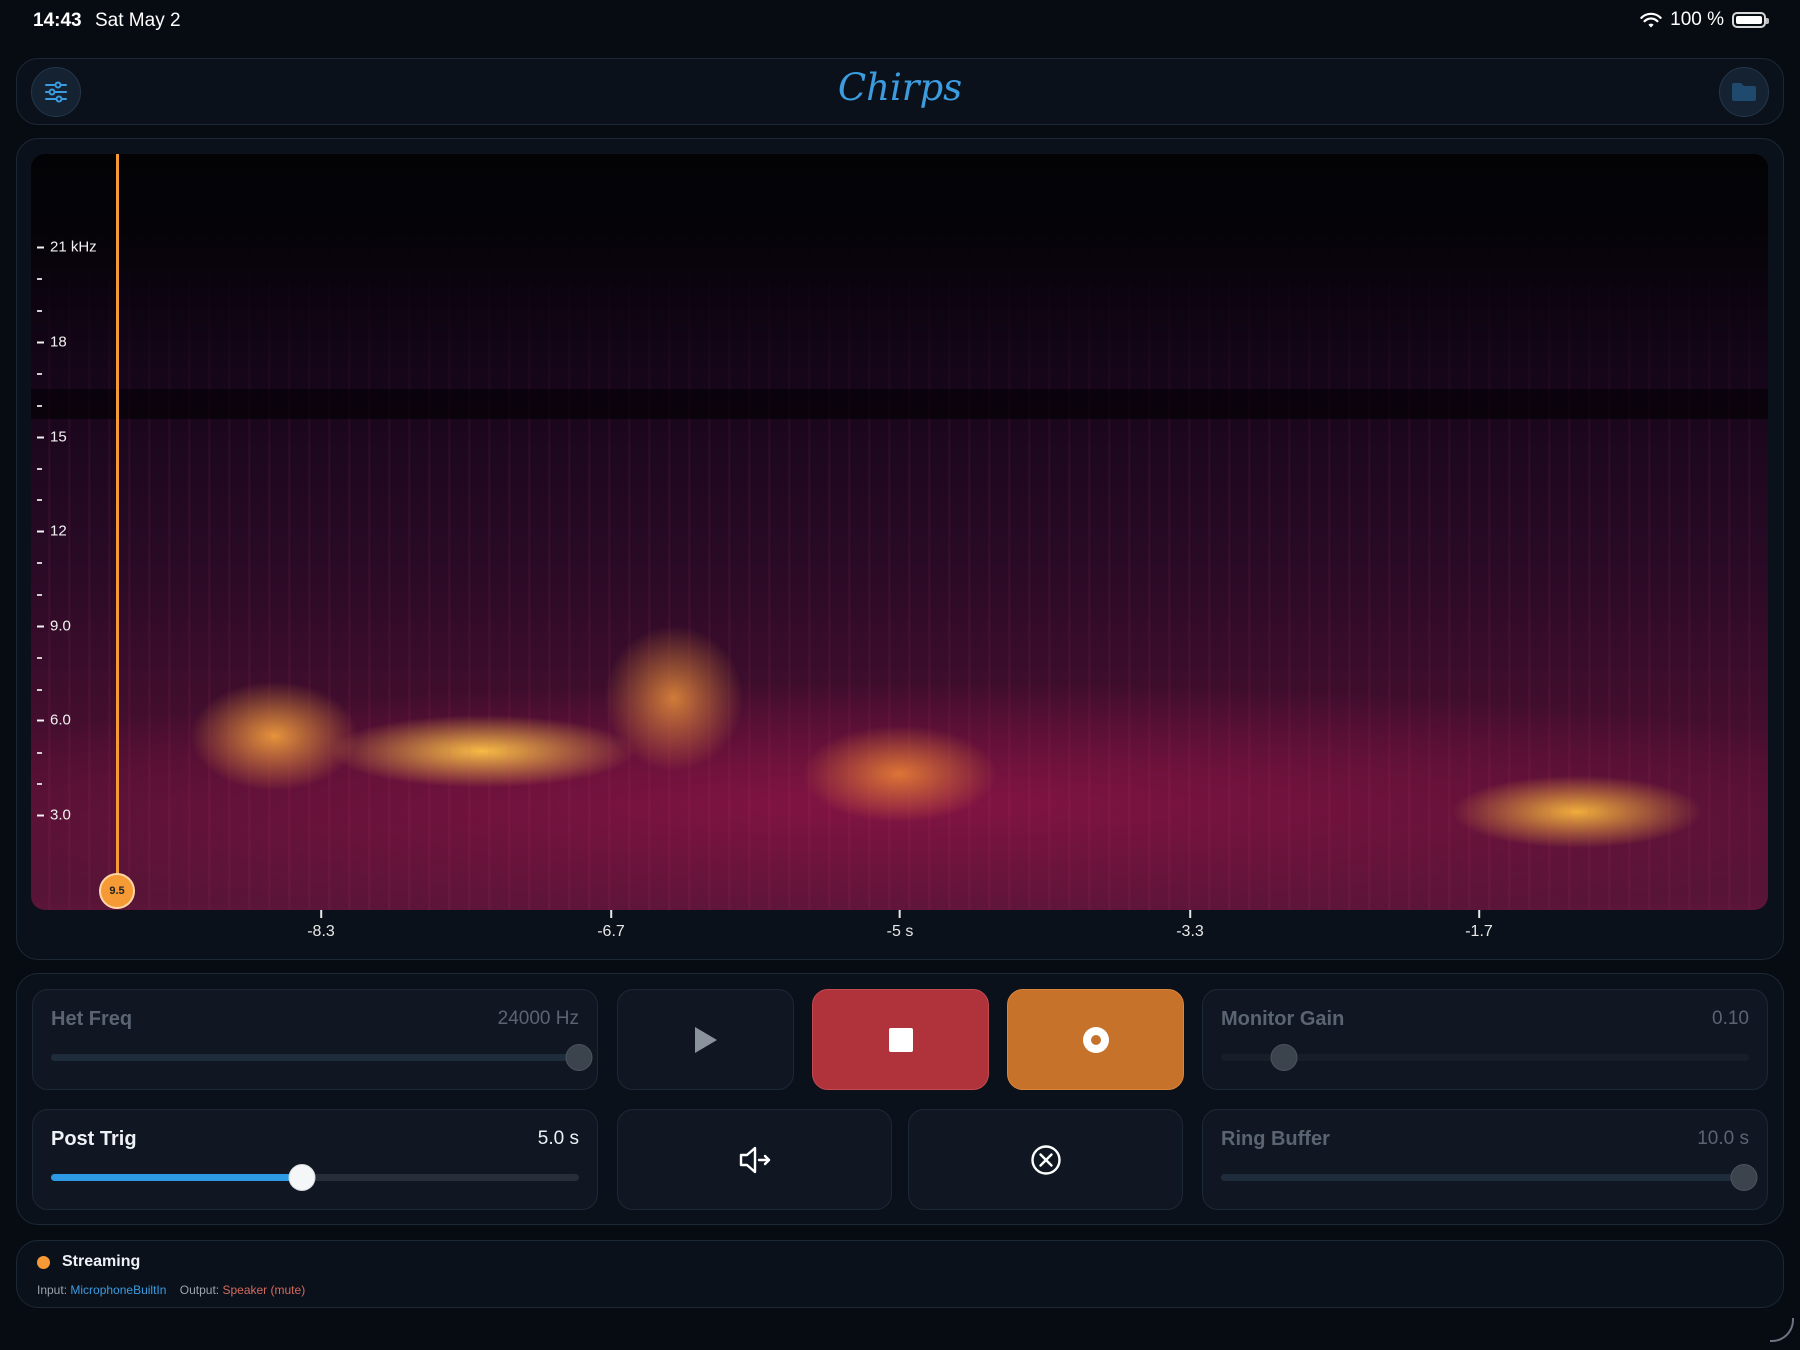  I want to click on clear-button, so click(1045, 1159).